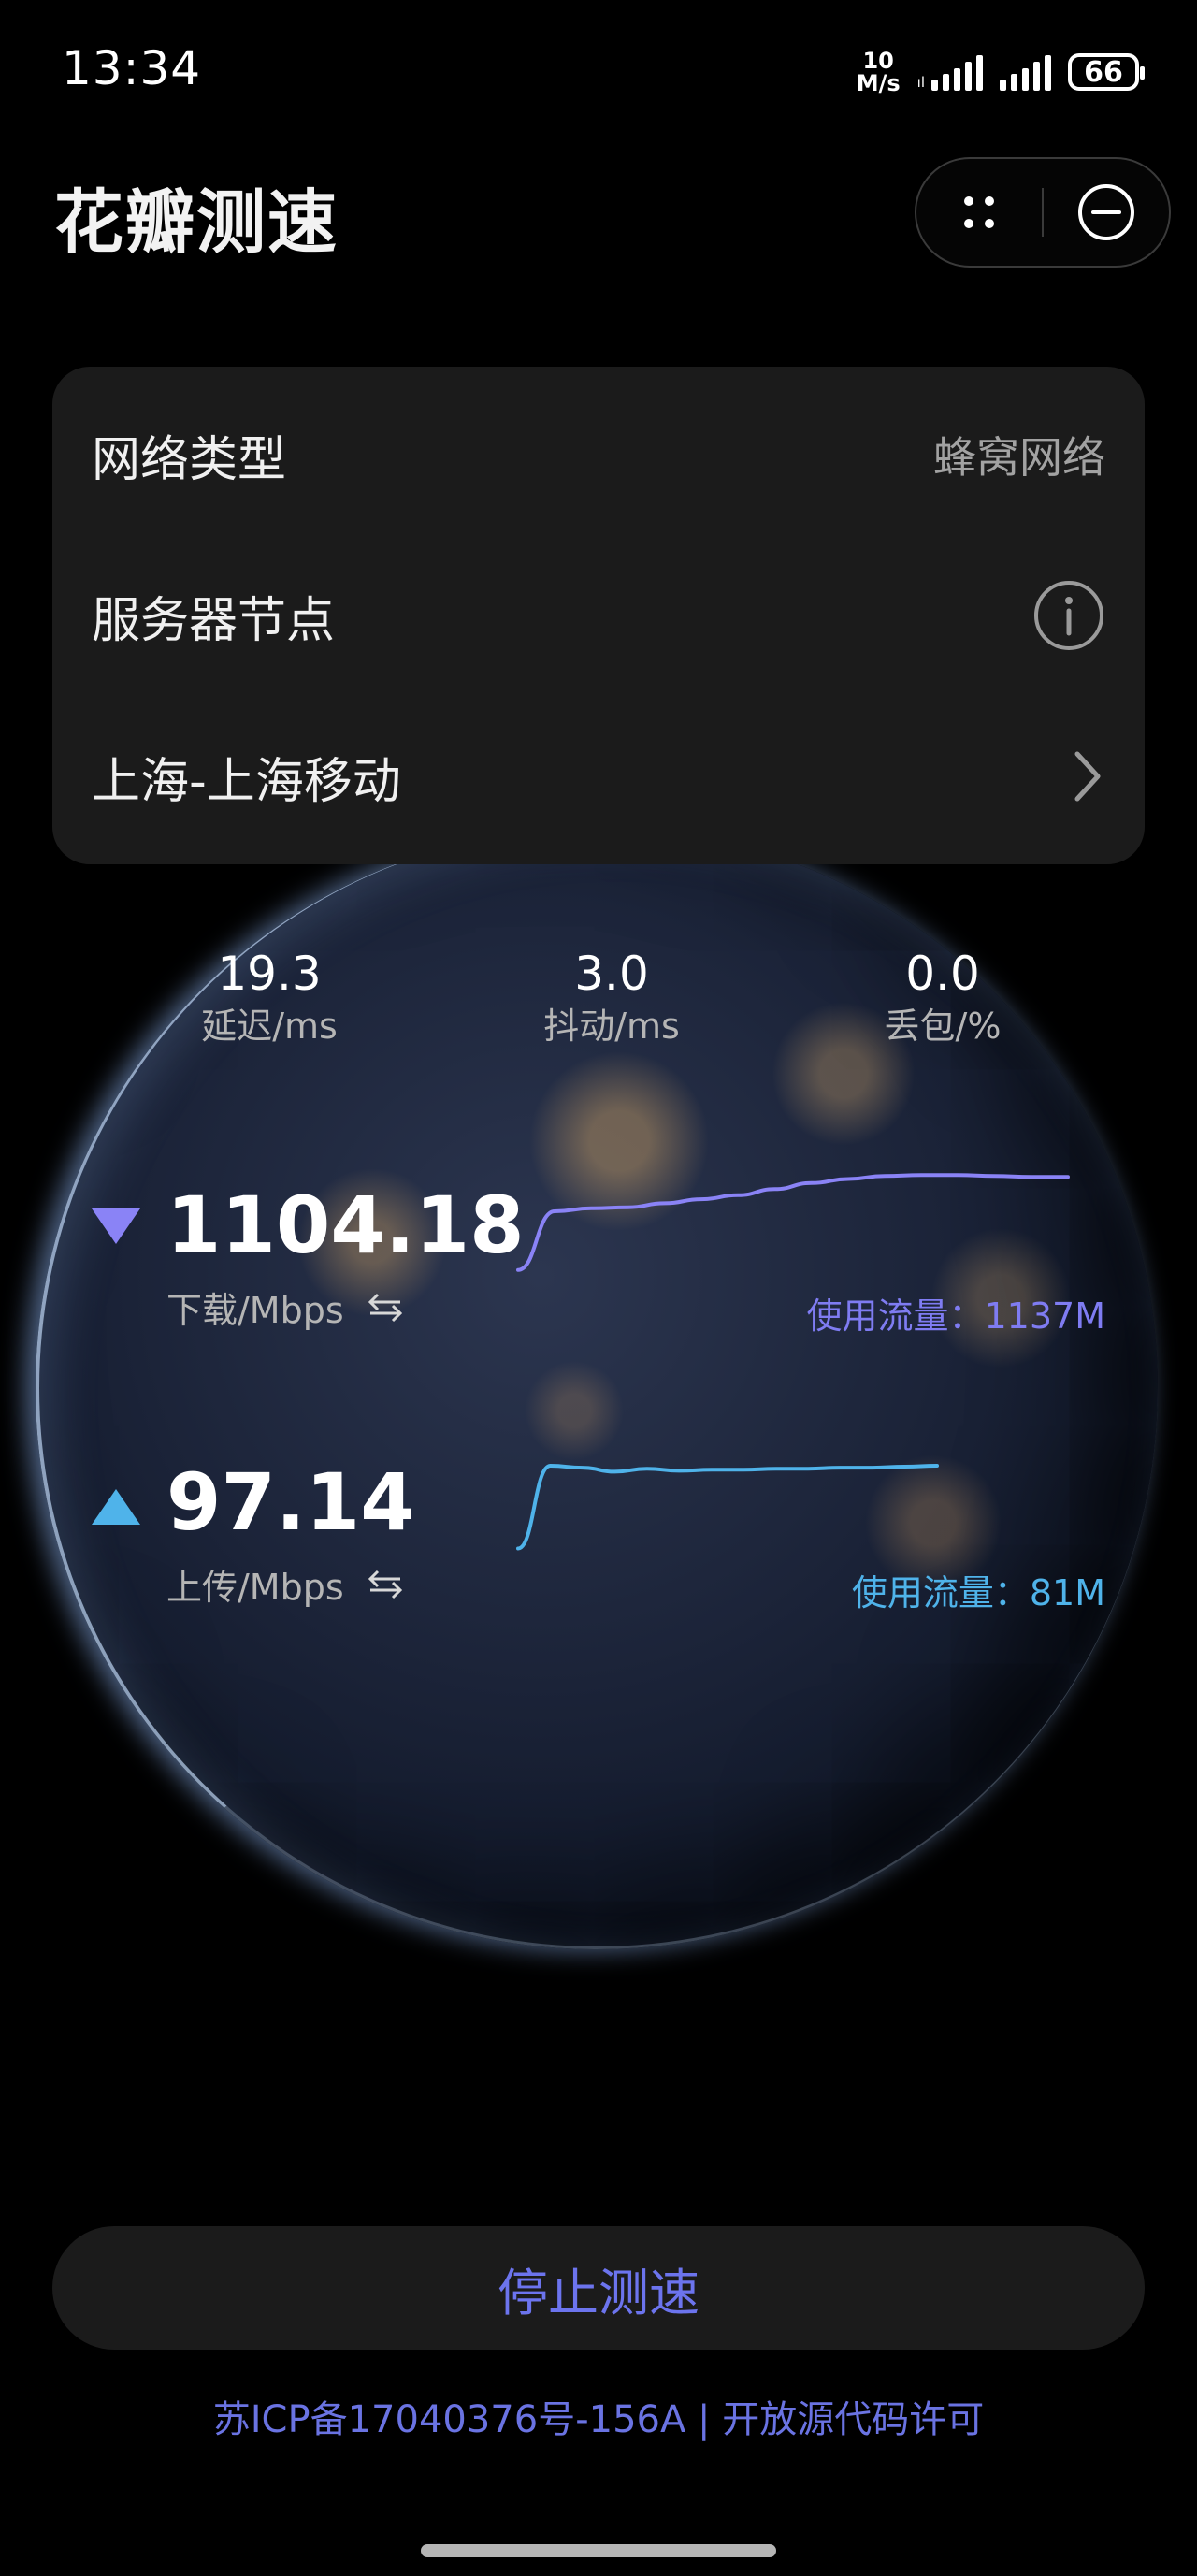 This screenshot has width=1197, height=2576. I want to click on upload-speed-label: 上传/Mbps, so click(255, 1587).